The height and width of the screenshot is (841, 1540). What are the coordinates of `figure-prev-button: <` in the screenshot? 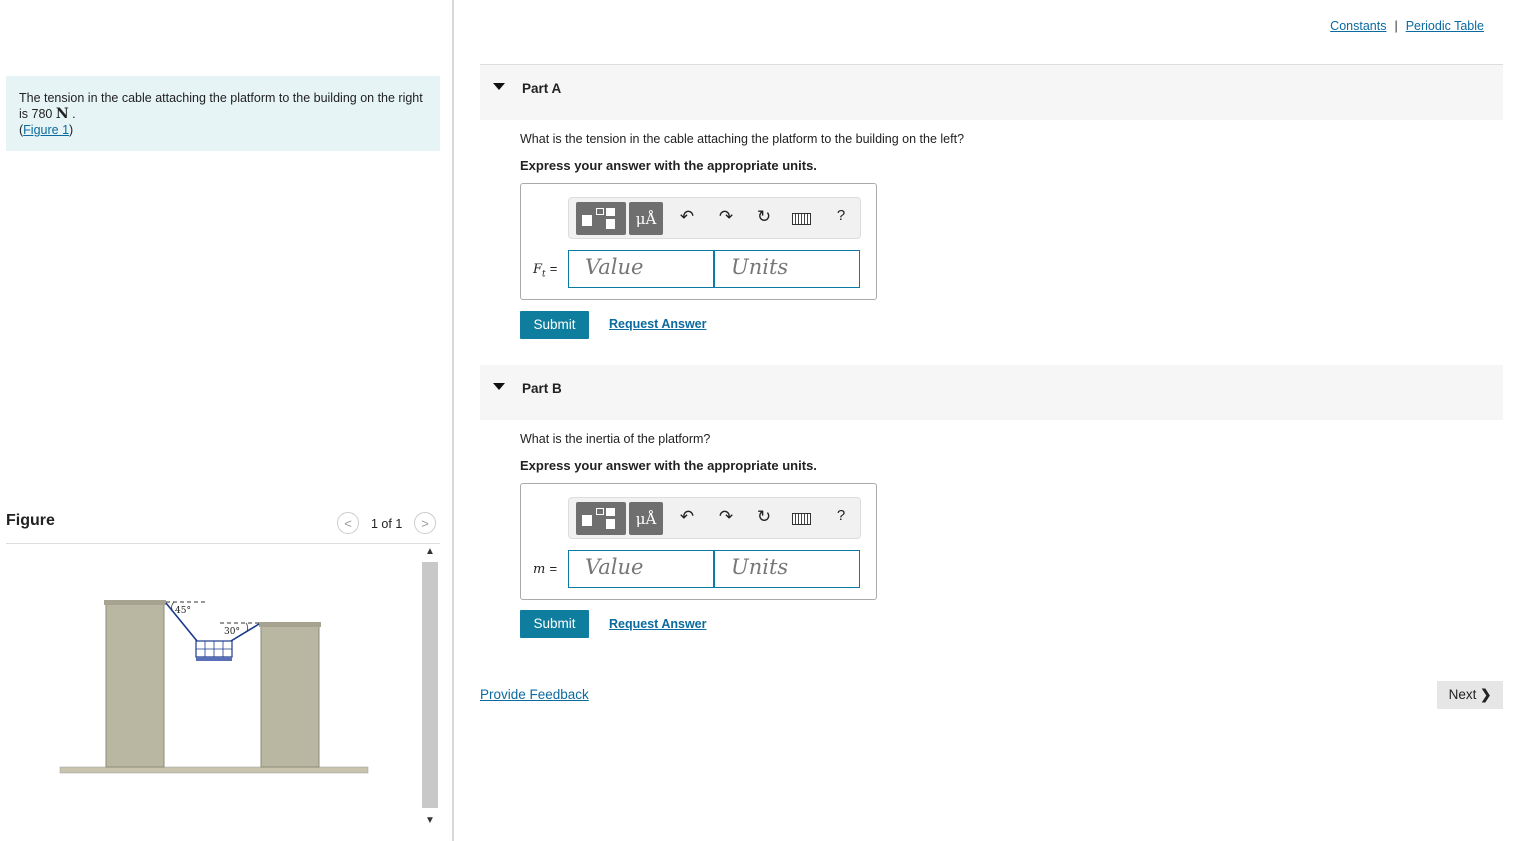 It's located at (348, 523).